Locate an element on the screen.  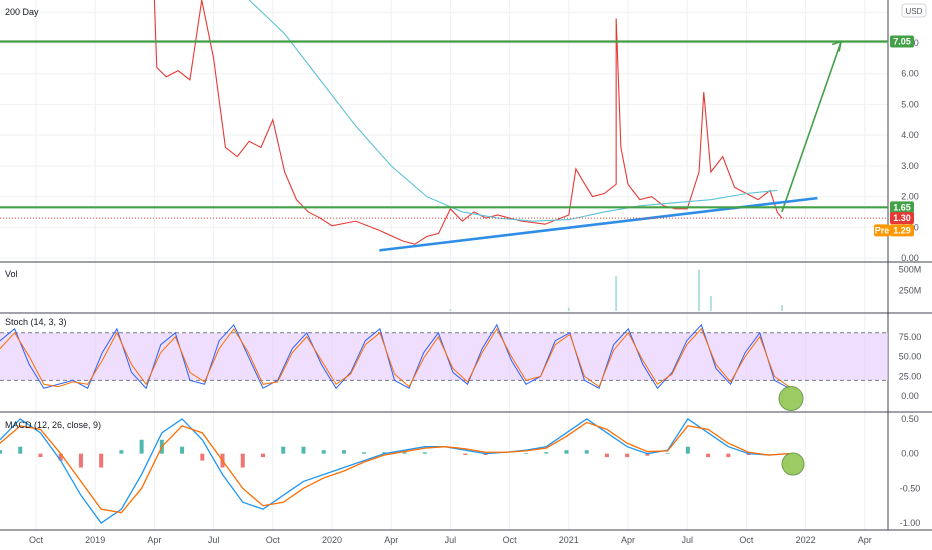
macd-tick-label: -1.00 is located at coordinates (910, 523).